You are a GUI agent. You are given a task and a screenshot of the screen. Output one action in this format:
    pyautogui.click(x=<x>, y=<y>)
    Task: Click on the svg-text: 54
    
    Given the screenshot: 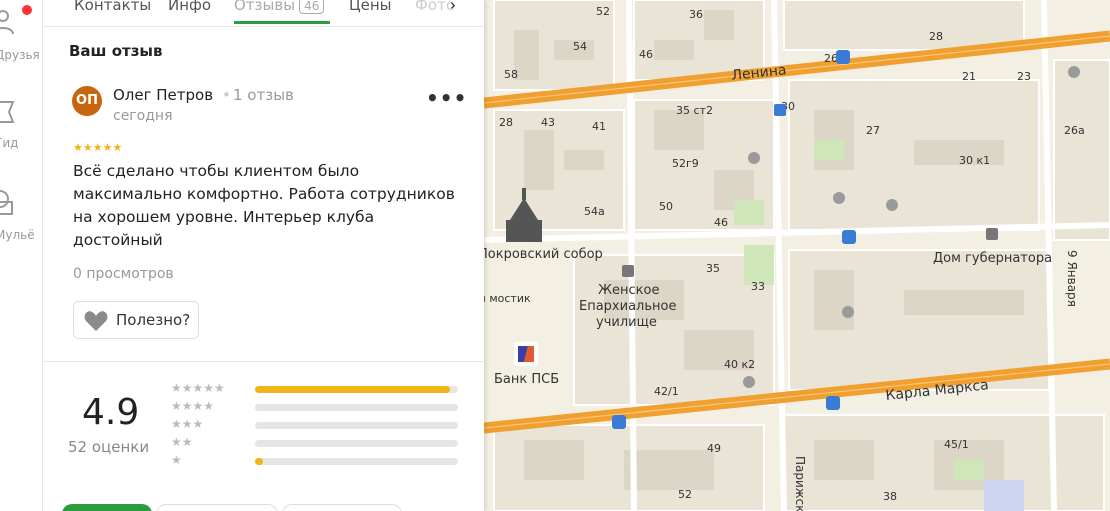 What is the action you would take?
    pyautogui.click(x=580, y=46)
    